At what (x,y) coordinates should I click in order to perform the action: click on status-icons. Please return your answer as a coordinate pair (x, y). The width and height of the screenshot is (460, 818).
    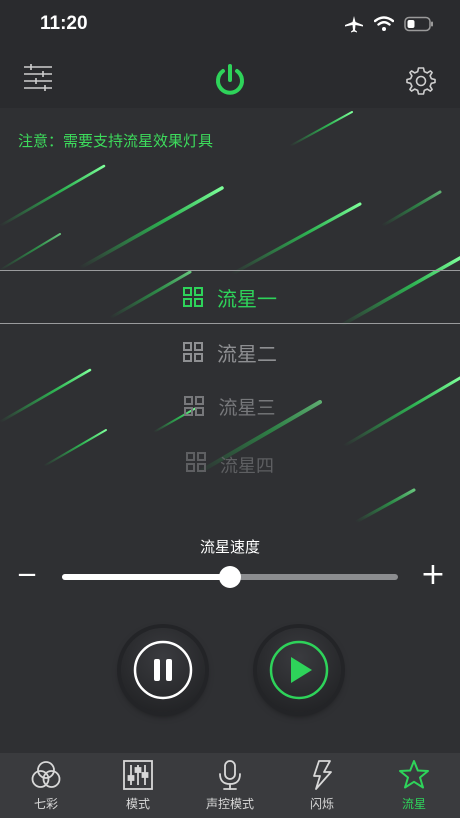
    Looking at the image, I should click on (389, 24).